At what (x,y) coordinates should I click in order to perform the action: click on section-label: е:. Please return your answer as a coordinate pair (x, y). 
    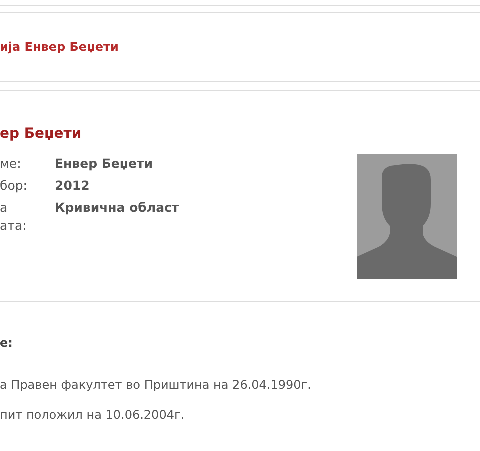
    Looking at the image, I should click on (7, 343).